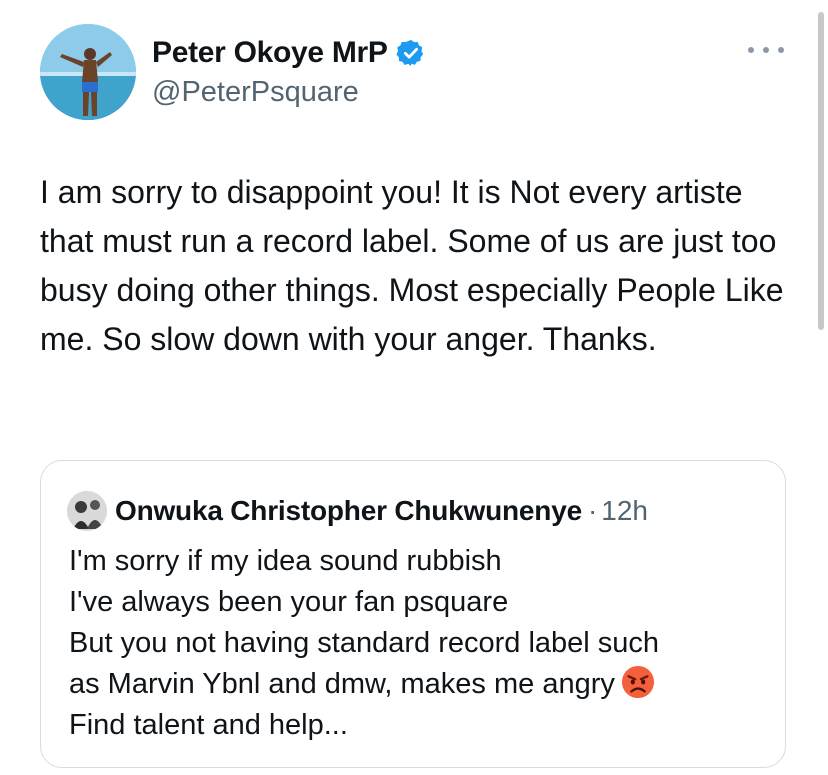 The image size is (828, 775). I want to click on tweet-header: Peter Okoye MrP @PeterPsquare, so click(420, 72).